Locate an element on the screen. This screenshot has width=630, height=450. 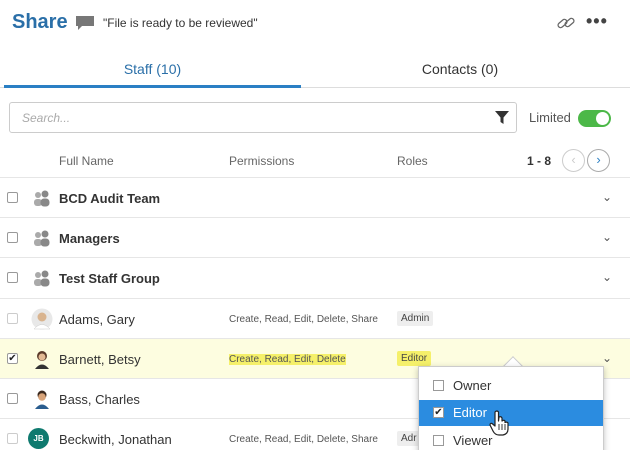
role-badge: Admin is located at coordinates (415, 318).